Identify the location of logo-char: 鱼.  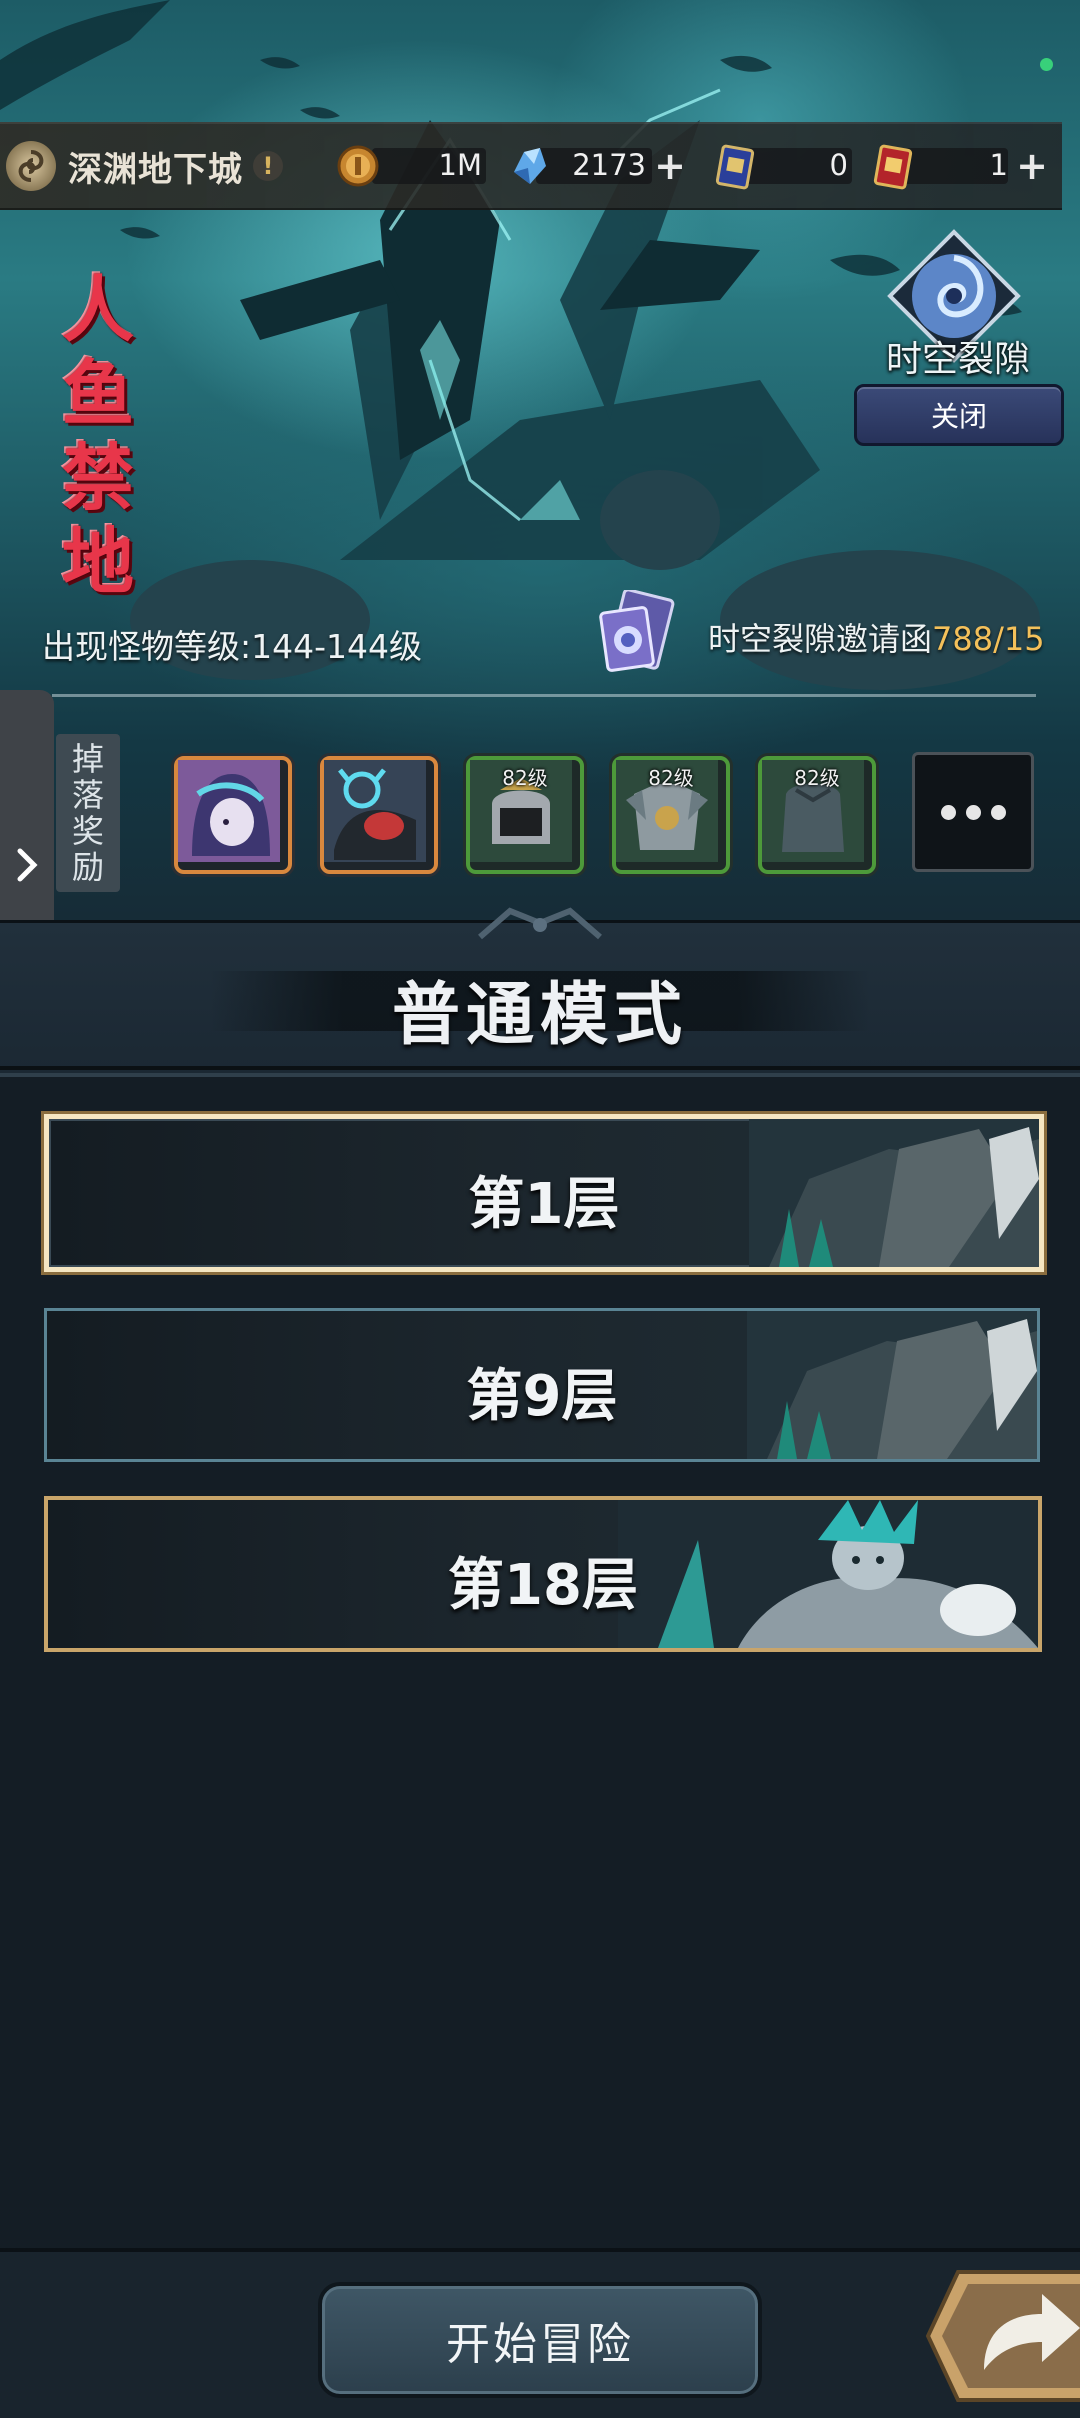
(97, 393).